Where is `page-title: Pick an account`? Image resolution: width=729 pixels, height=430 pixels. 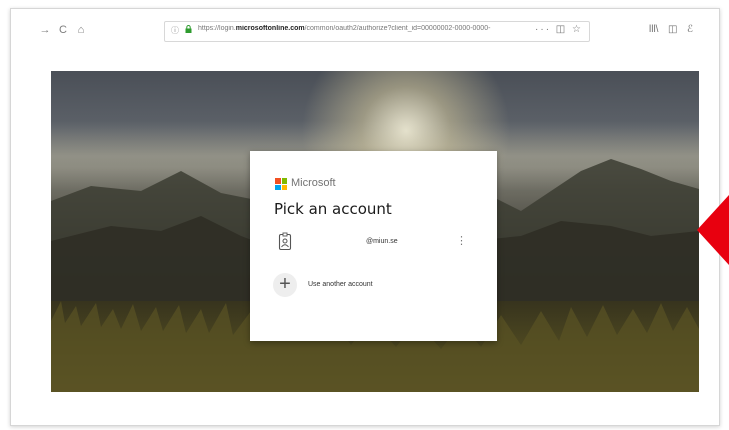 page-title: Pick an account is located at coordinates (333, 209).